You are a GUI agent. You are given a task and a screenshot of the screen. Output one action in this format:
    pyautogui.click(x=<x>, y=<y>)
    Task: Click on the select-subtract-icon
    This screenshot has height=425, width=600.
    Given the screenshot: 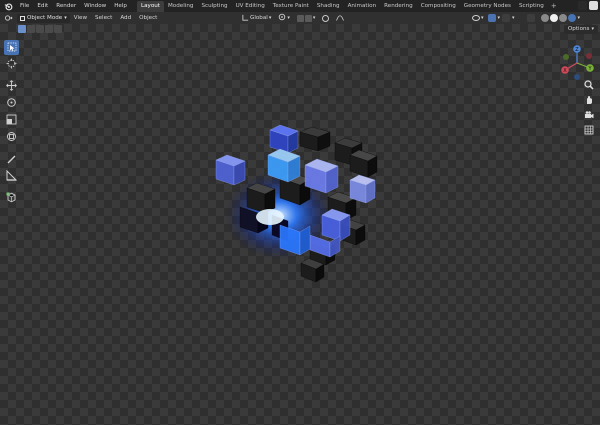 What is the action you would take?
    pyautogui.click(x=40, y=29)
    